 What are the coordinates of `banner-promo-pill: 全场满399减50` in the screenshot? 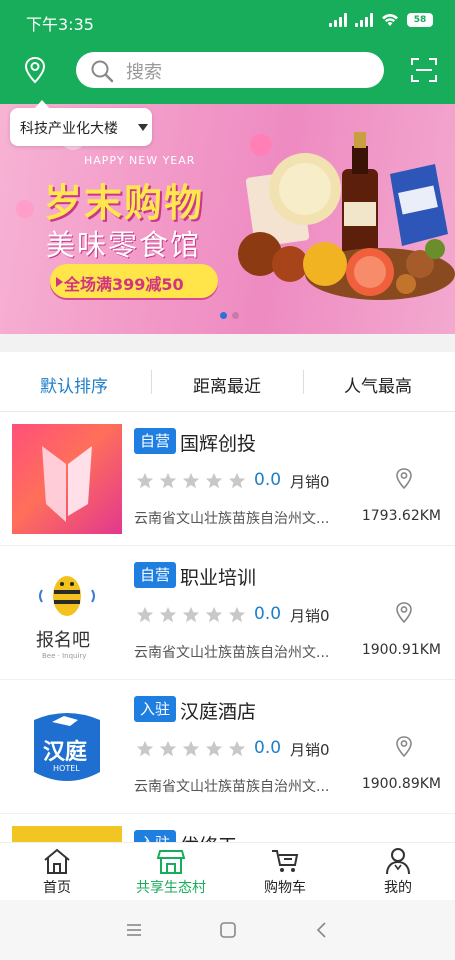 It's located at (134, 281).